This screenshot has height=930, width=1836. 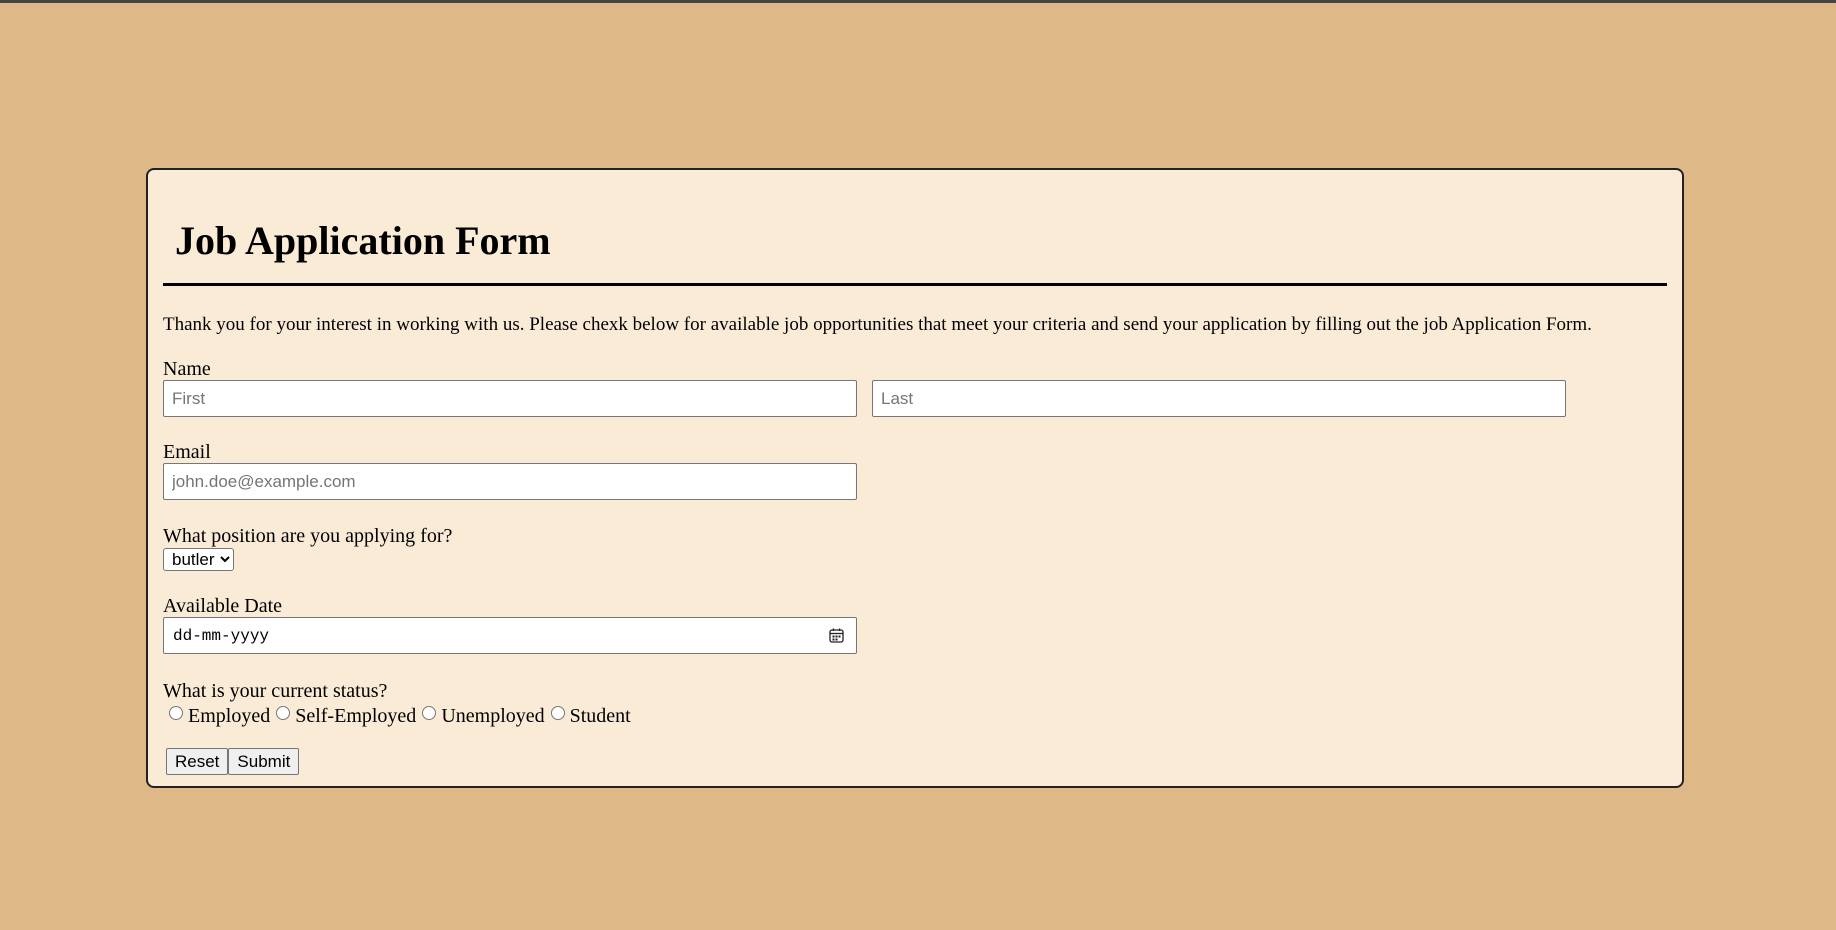 I want to click on date-placeholder: dd-mm-yyyy, so click(x=221, y=636).